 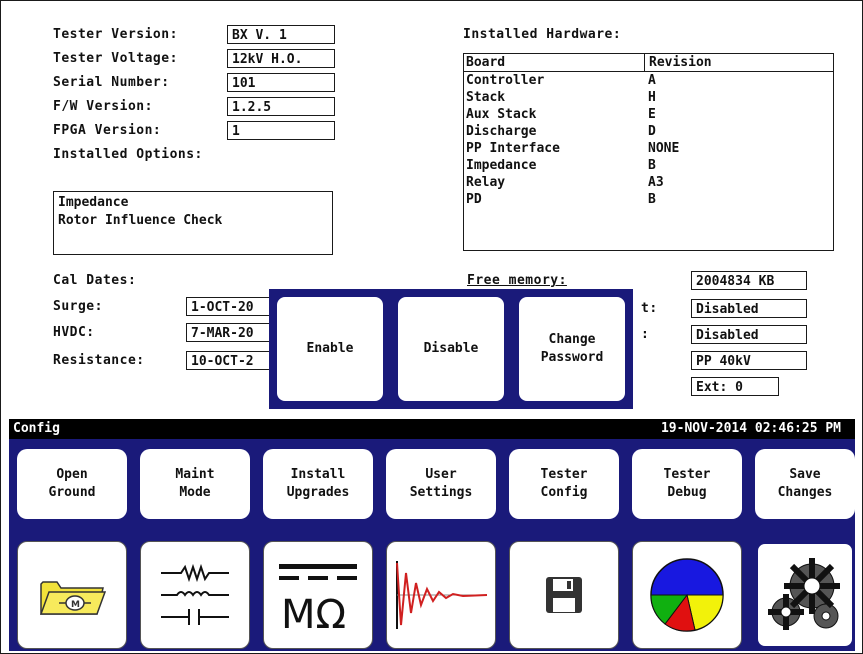 I want to click on circuit-nav-button, so click(x=195, y=595).